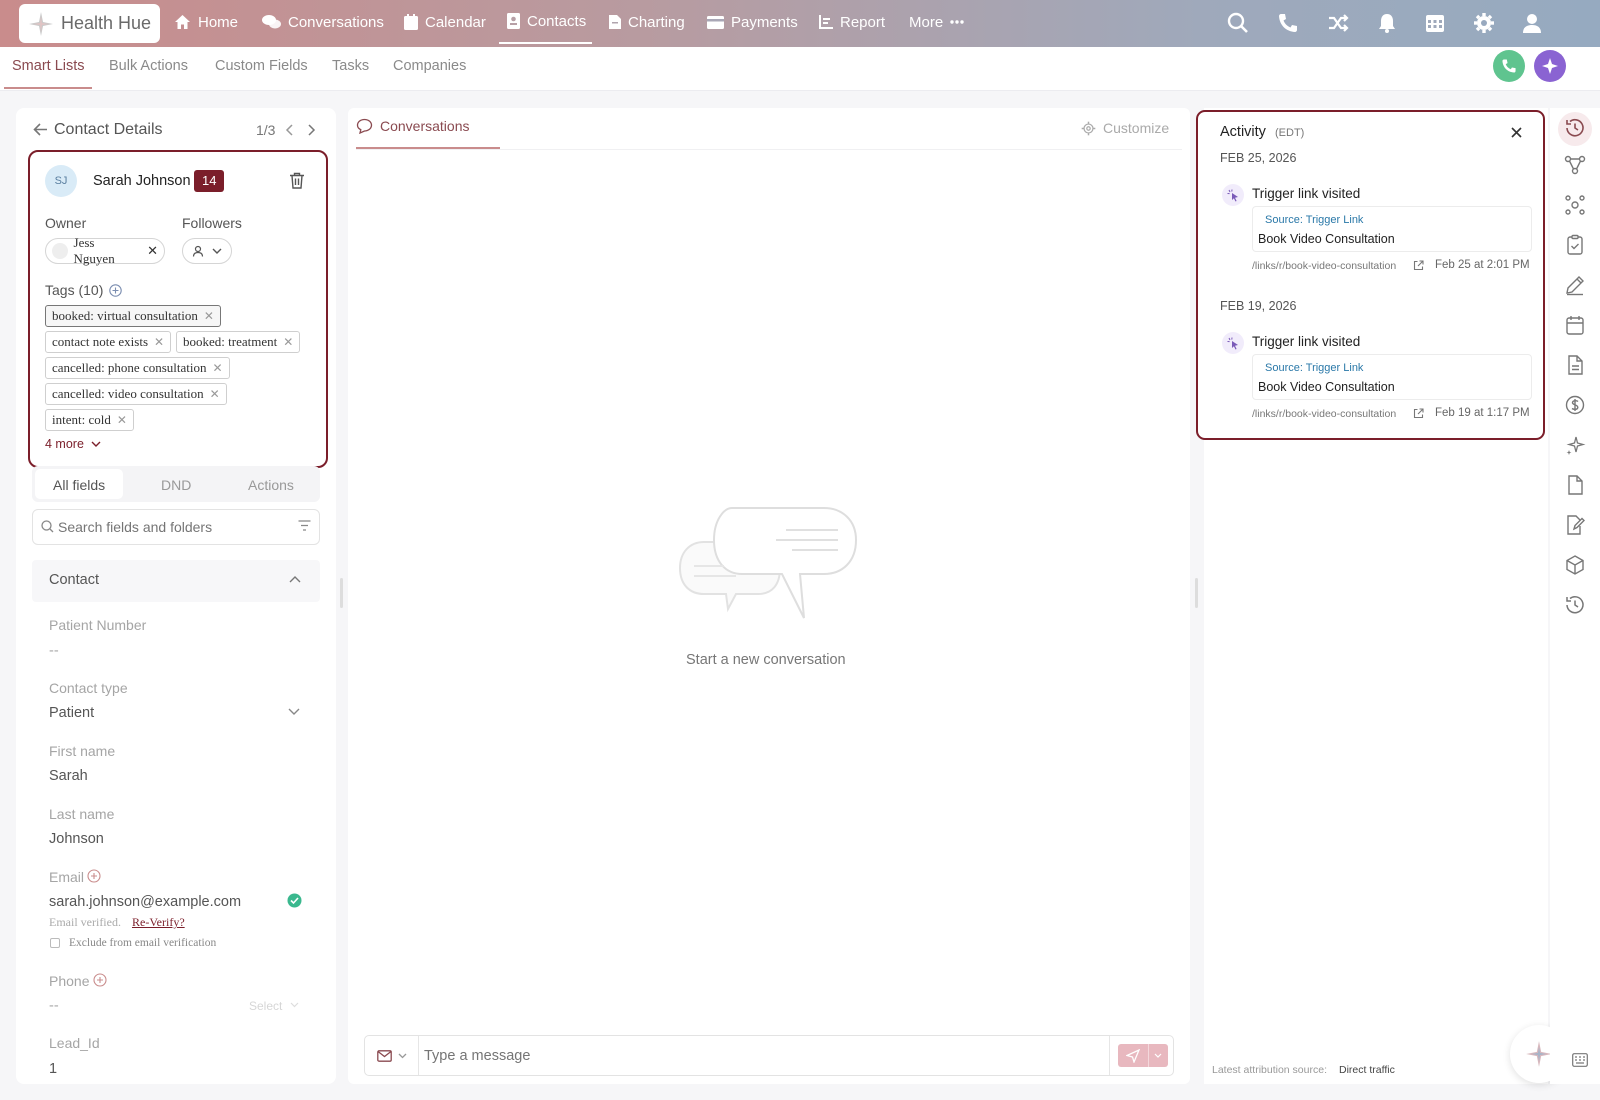  I want to click on followers-select, so click(207, 251).